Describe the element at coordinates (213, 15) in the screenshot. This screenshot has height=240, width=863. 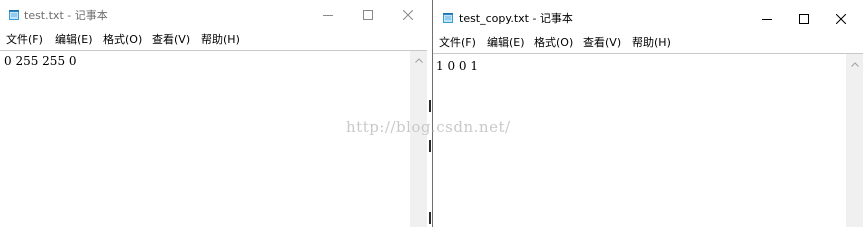
I see `title-bar: test.txt - 记事本` at that location.